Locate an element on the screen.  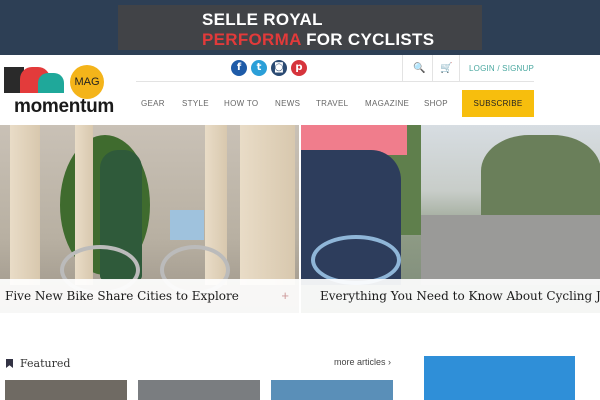
facebook-icon: f is located at coordinates (239, 68).